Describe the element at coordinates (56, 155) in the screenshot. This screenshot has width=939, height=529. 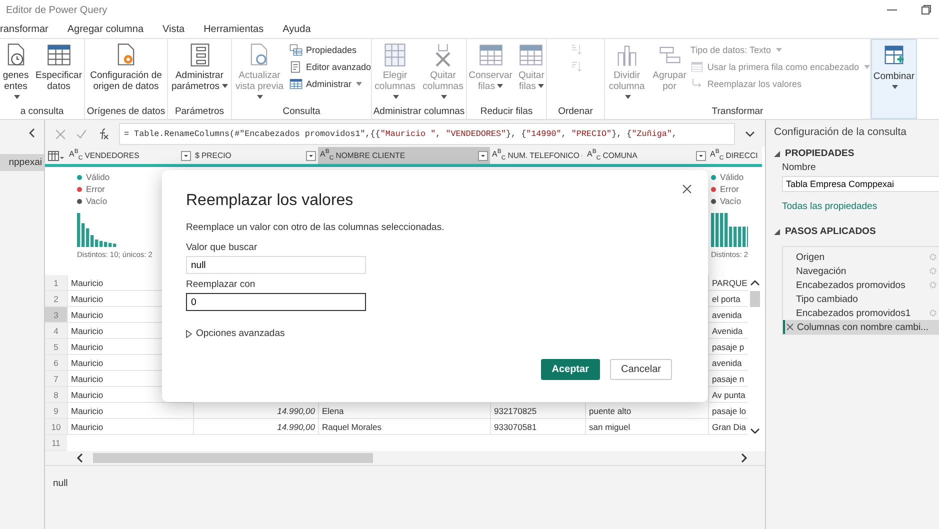
I see `table-menu-icon` at that location.